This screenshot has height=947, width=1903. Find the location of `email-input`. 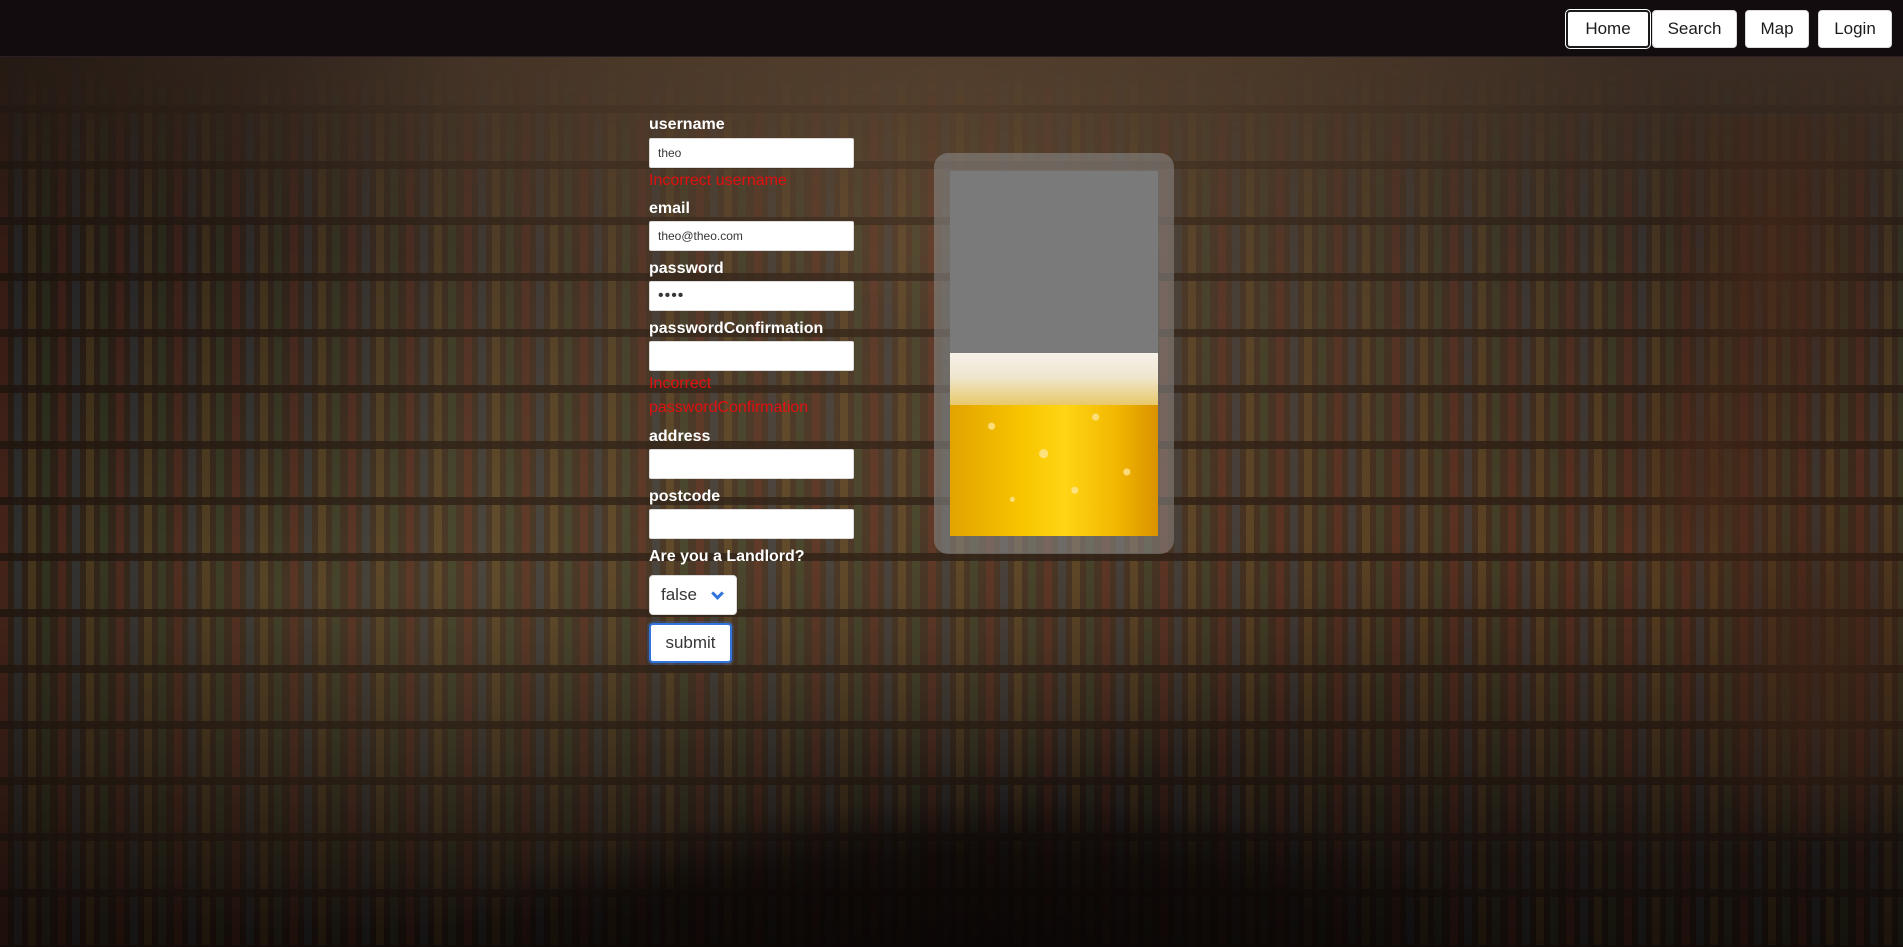

email-input is located at coordinates (751, 236).